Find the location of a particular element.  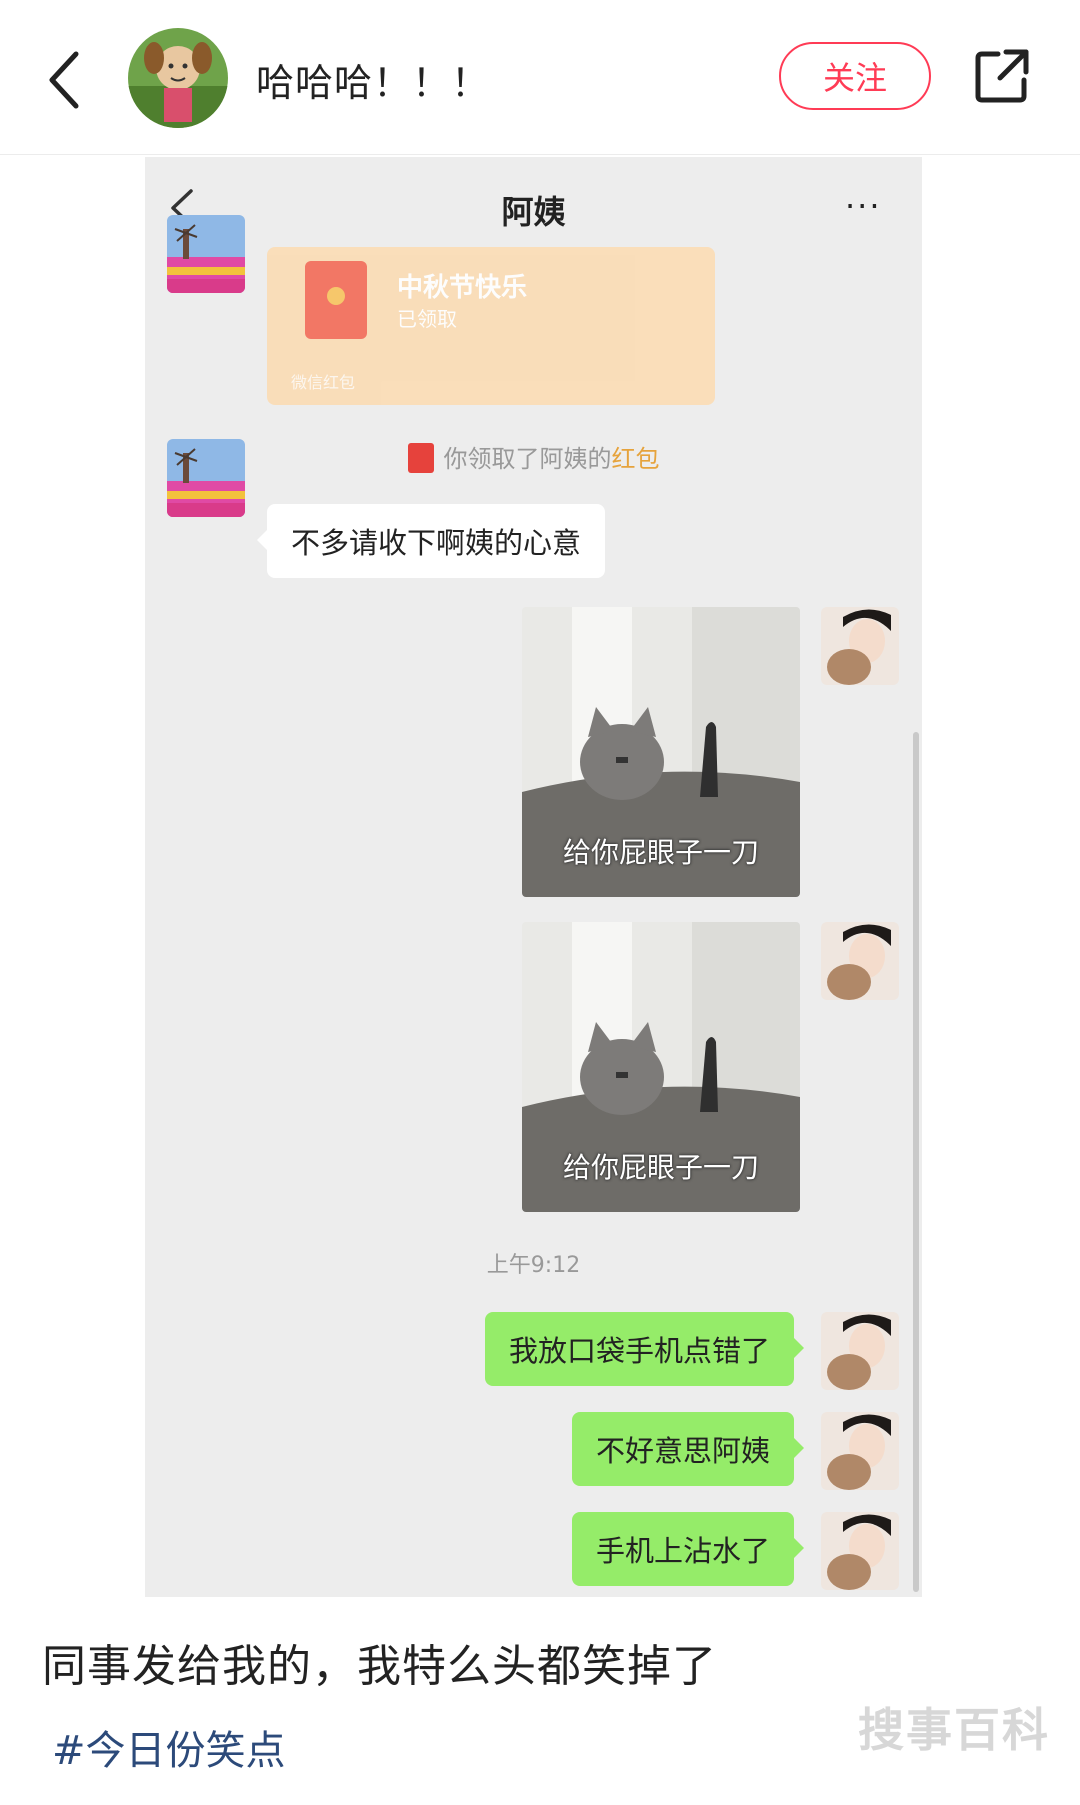

more-icon: ··· is located at coordinates (863, 206).